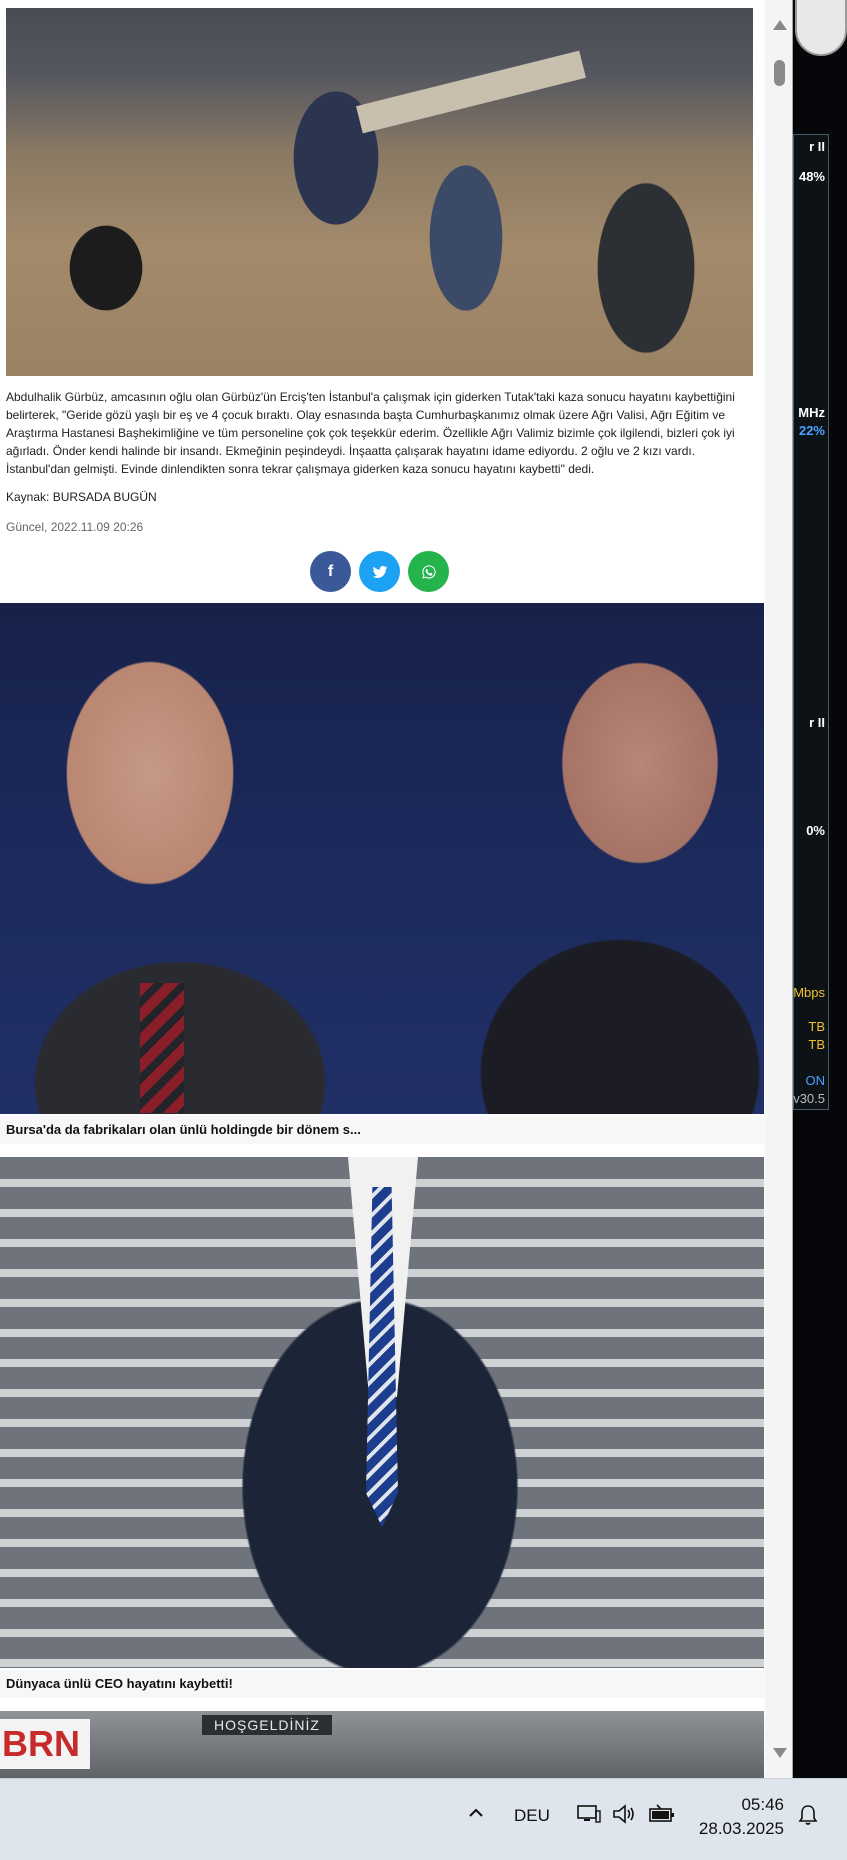 The image size is (847, 1860). I want to click on facebook-icon: f, so click(330, 571).